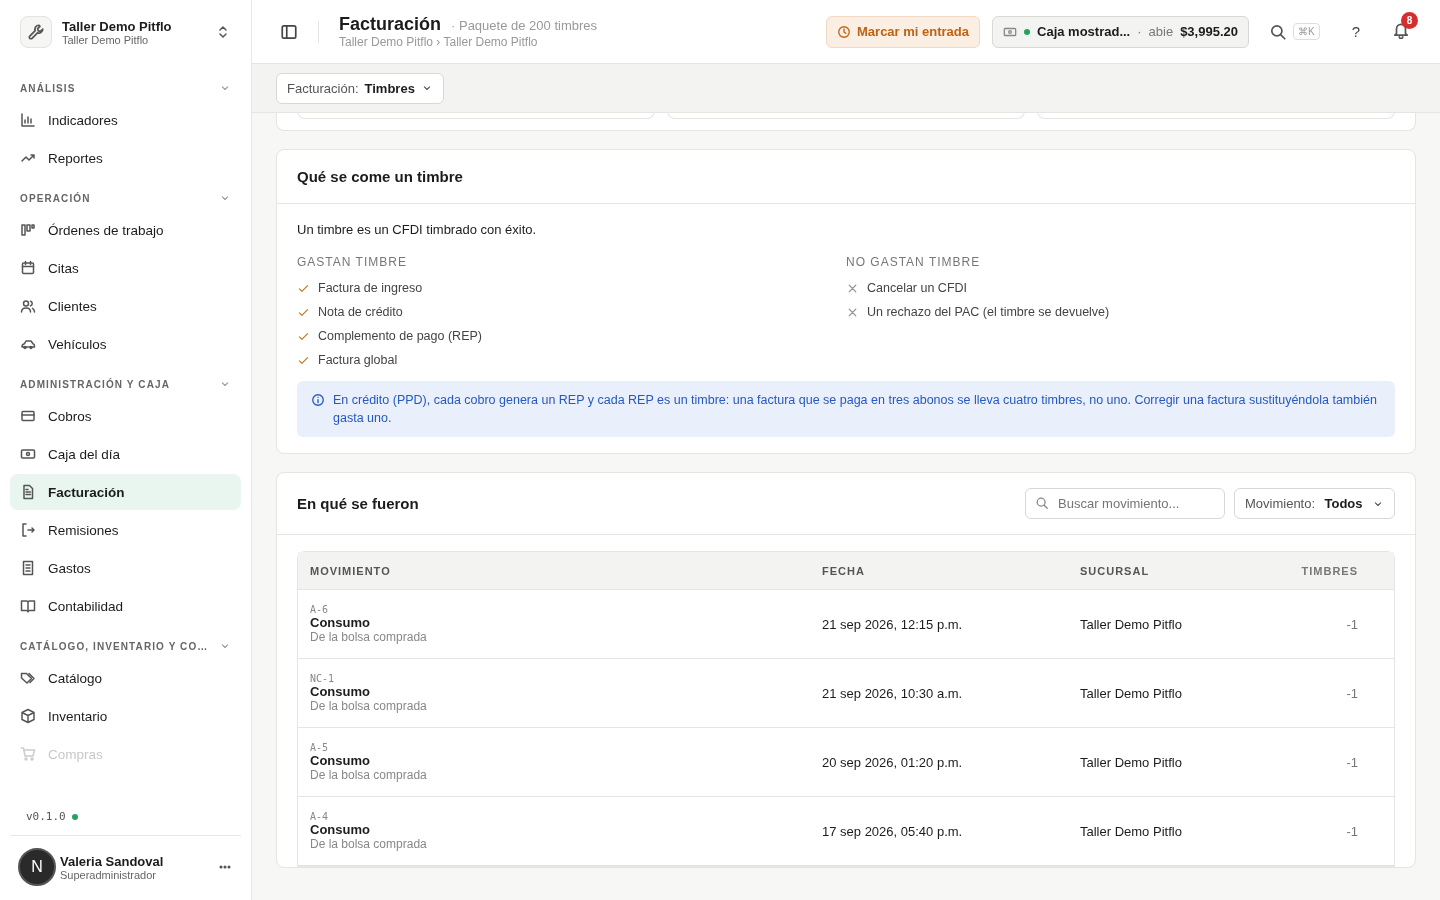 Image resolution: width=1440 pixels, height=900 pixels. What do you see at coordinates (125, 306) in the screenshot?
I see `nav-item: Clientes` at bounding box center [125, 306].